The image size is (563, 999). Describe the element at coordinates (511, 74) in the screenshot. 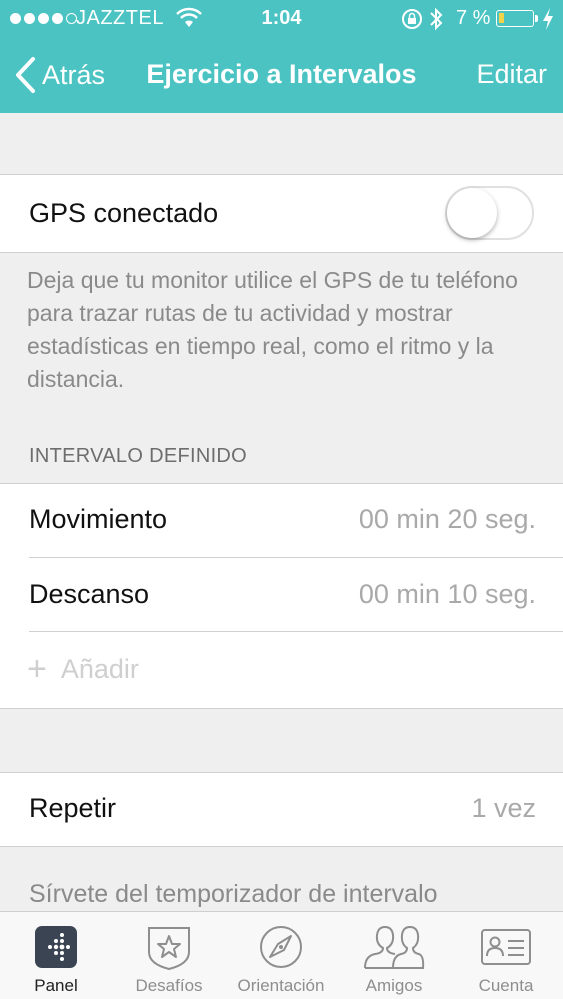

I see `edit-button: Editar` at that location.